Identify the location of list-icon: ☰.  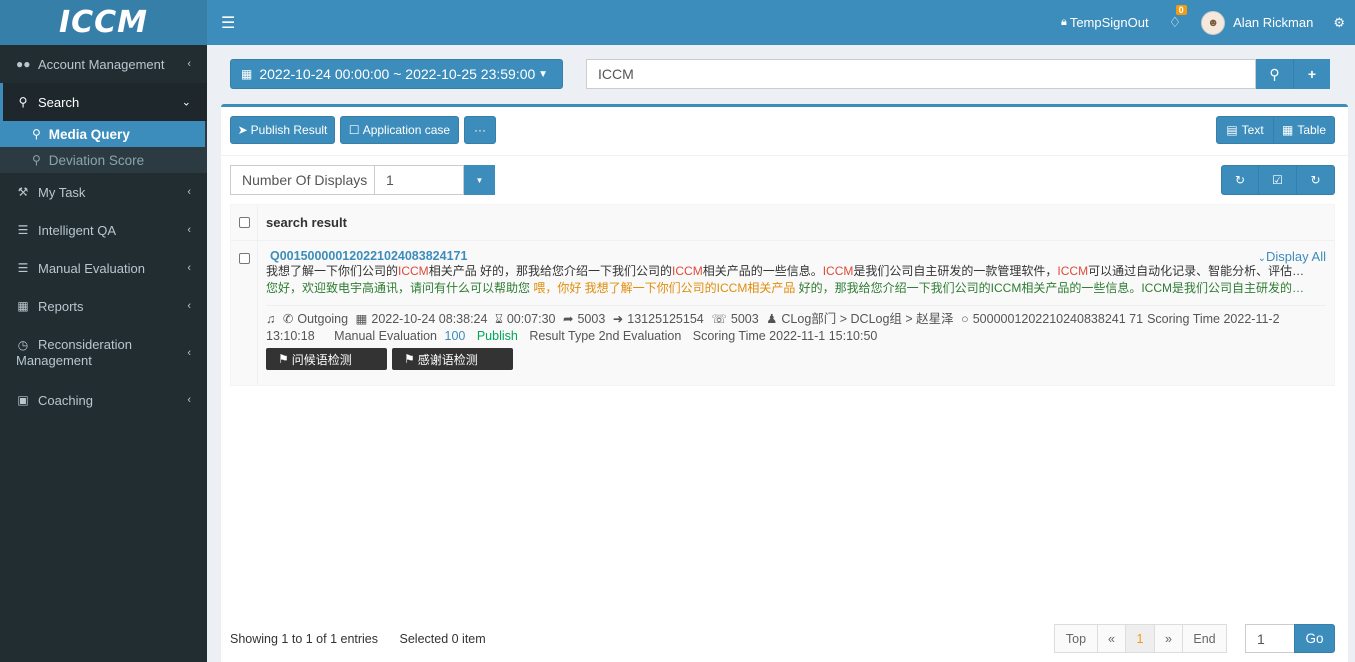
(23, 230).